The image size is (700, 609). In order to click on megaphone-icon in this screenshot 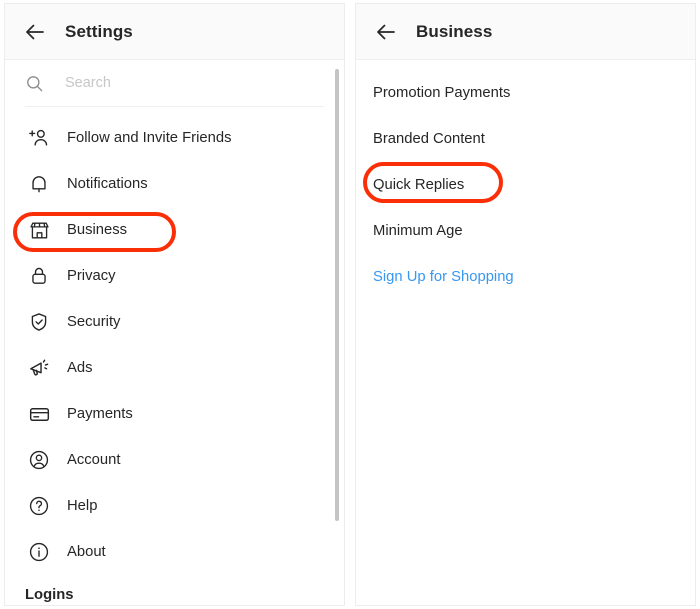, I will do `click(39, 368)`.